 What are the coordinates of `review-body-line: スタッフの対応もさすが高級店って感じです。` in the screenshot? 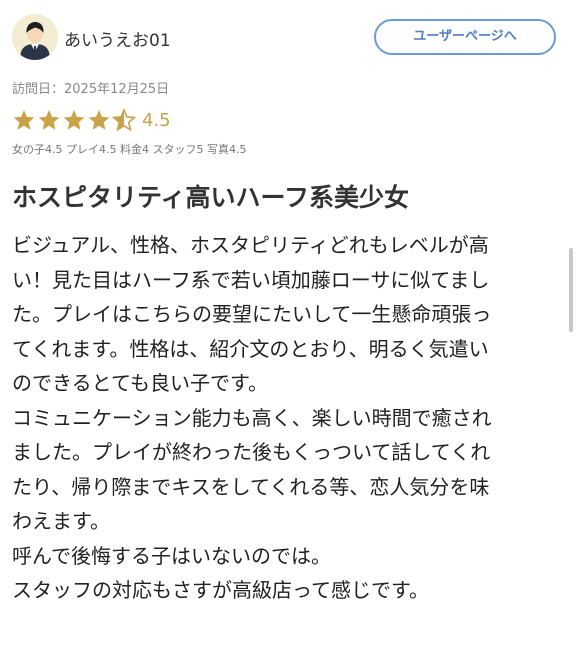 It's located at (220, 590).